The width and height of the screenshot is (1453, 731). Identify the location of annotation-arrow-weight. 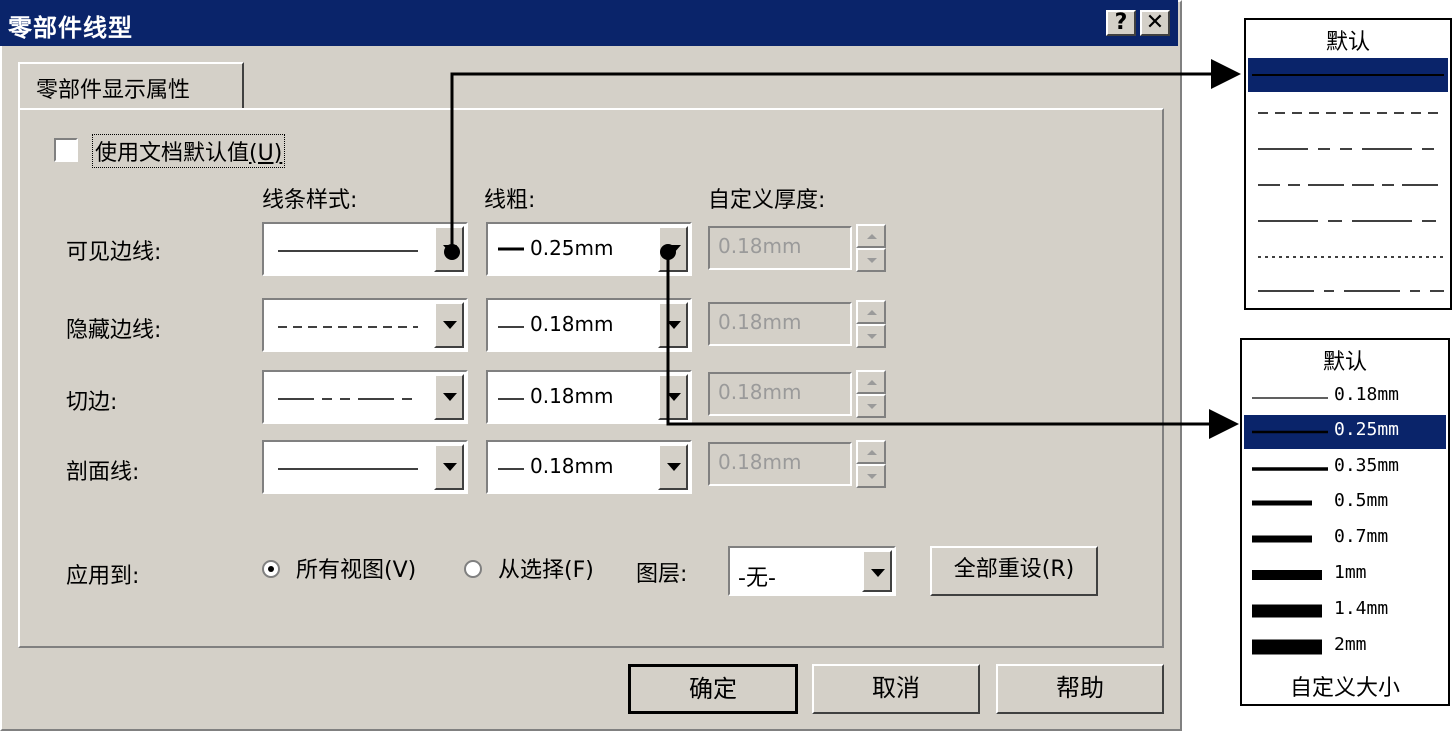
(952, 345).